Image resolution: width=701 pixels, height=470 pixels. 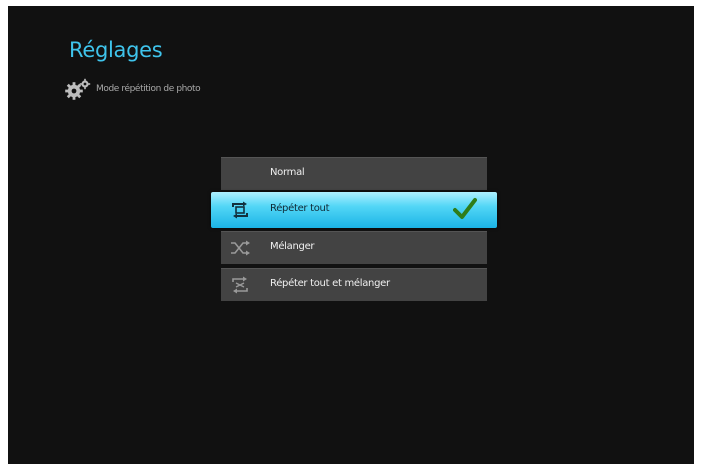 What do you see at coordinates (148, 89) in the screenshot?
I see `breadcrumb-label: Mode répétition de photo` at bounding box center [148, 89].